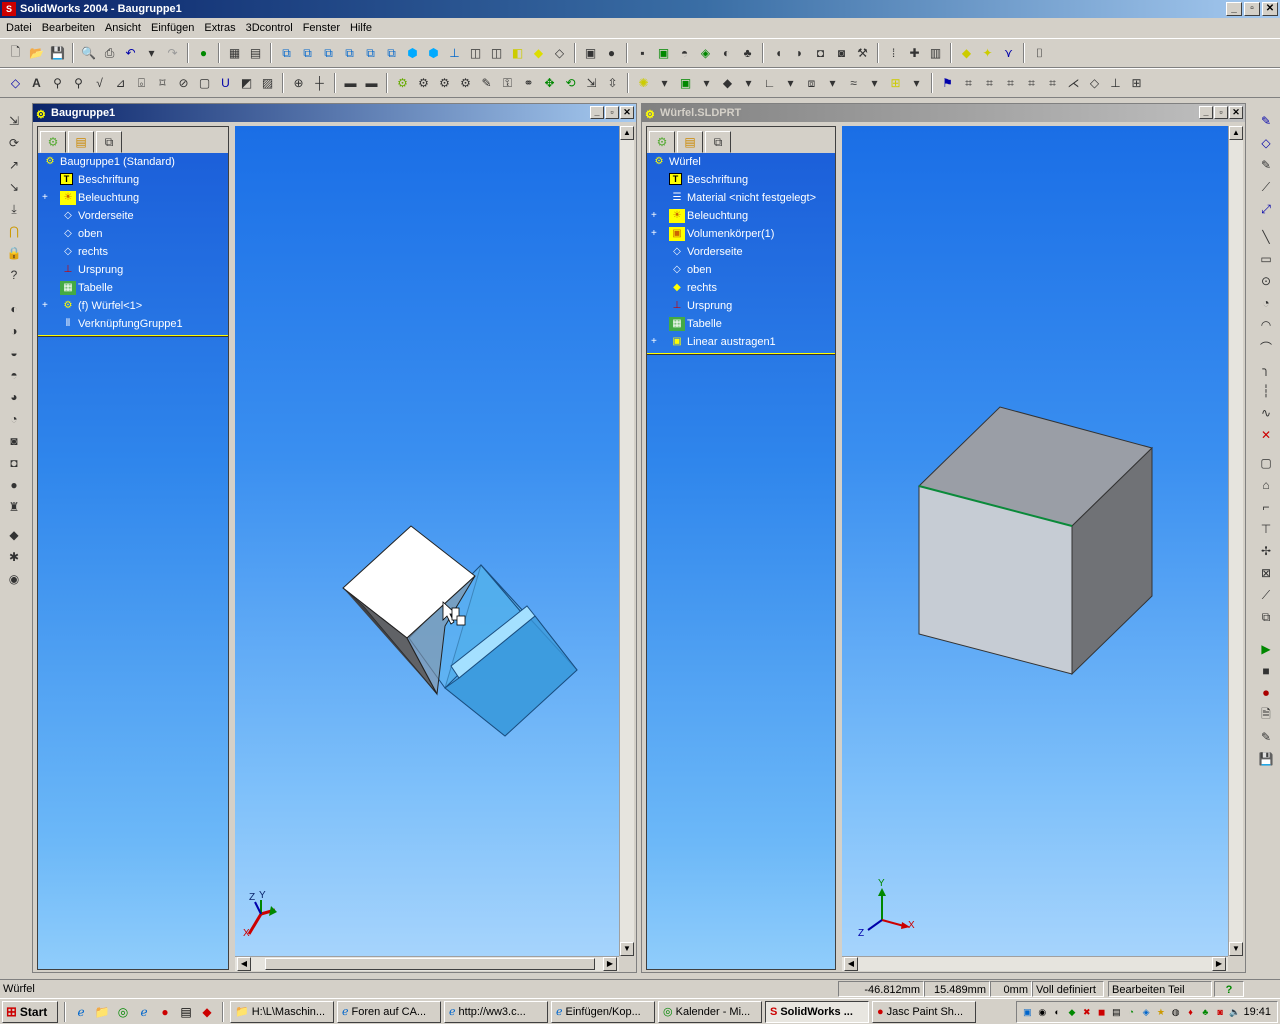  What do you see at coordinates (741, 288) in the screenshot?
I see `tree-node: ◆ rechts` at bounding box center [741, 288].